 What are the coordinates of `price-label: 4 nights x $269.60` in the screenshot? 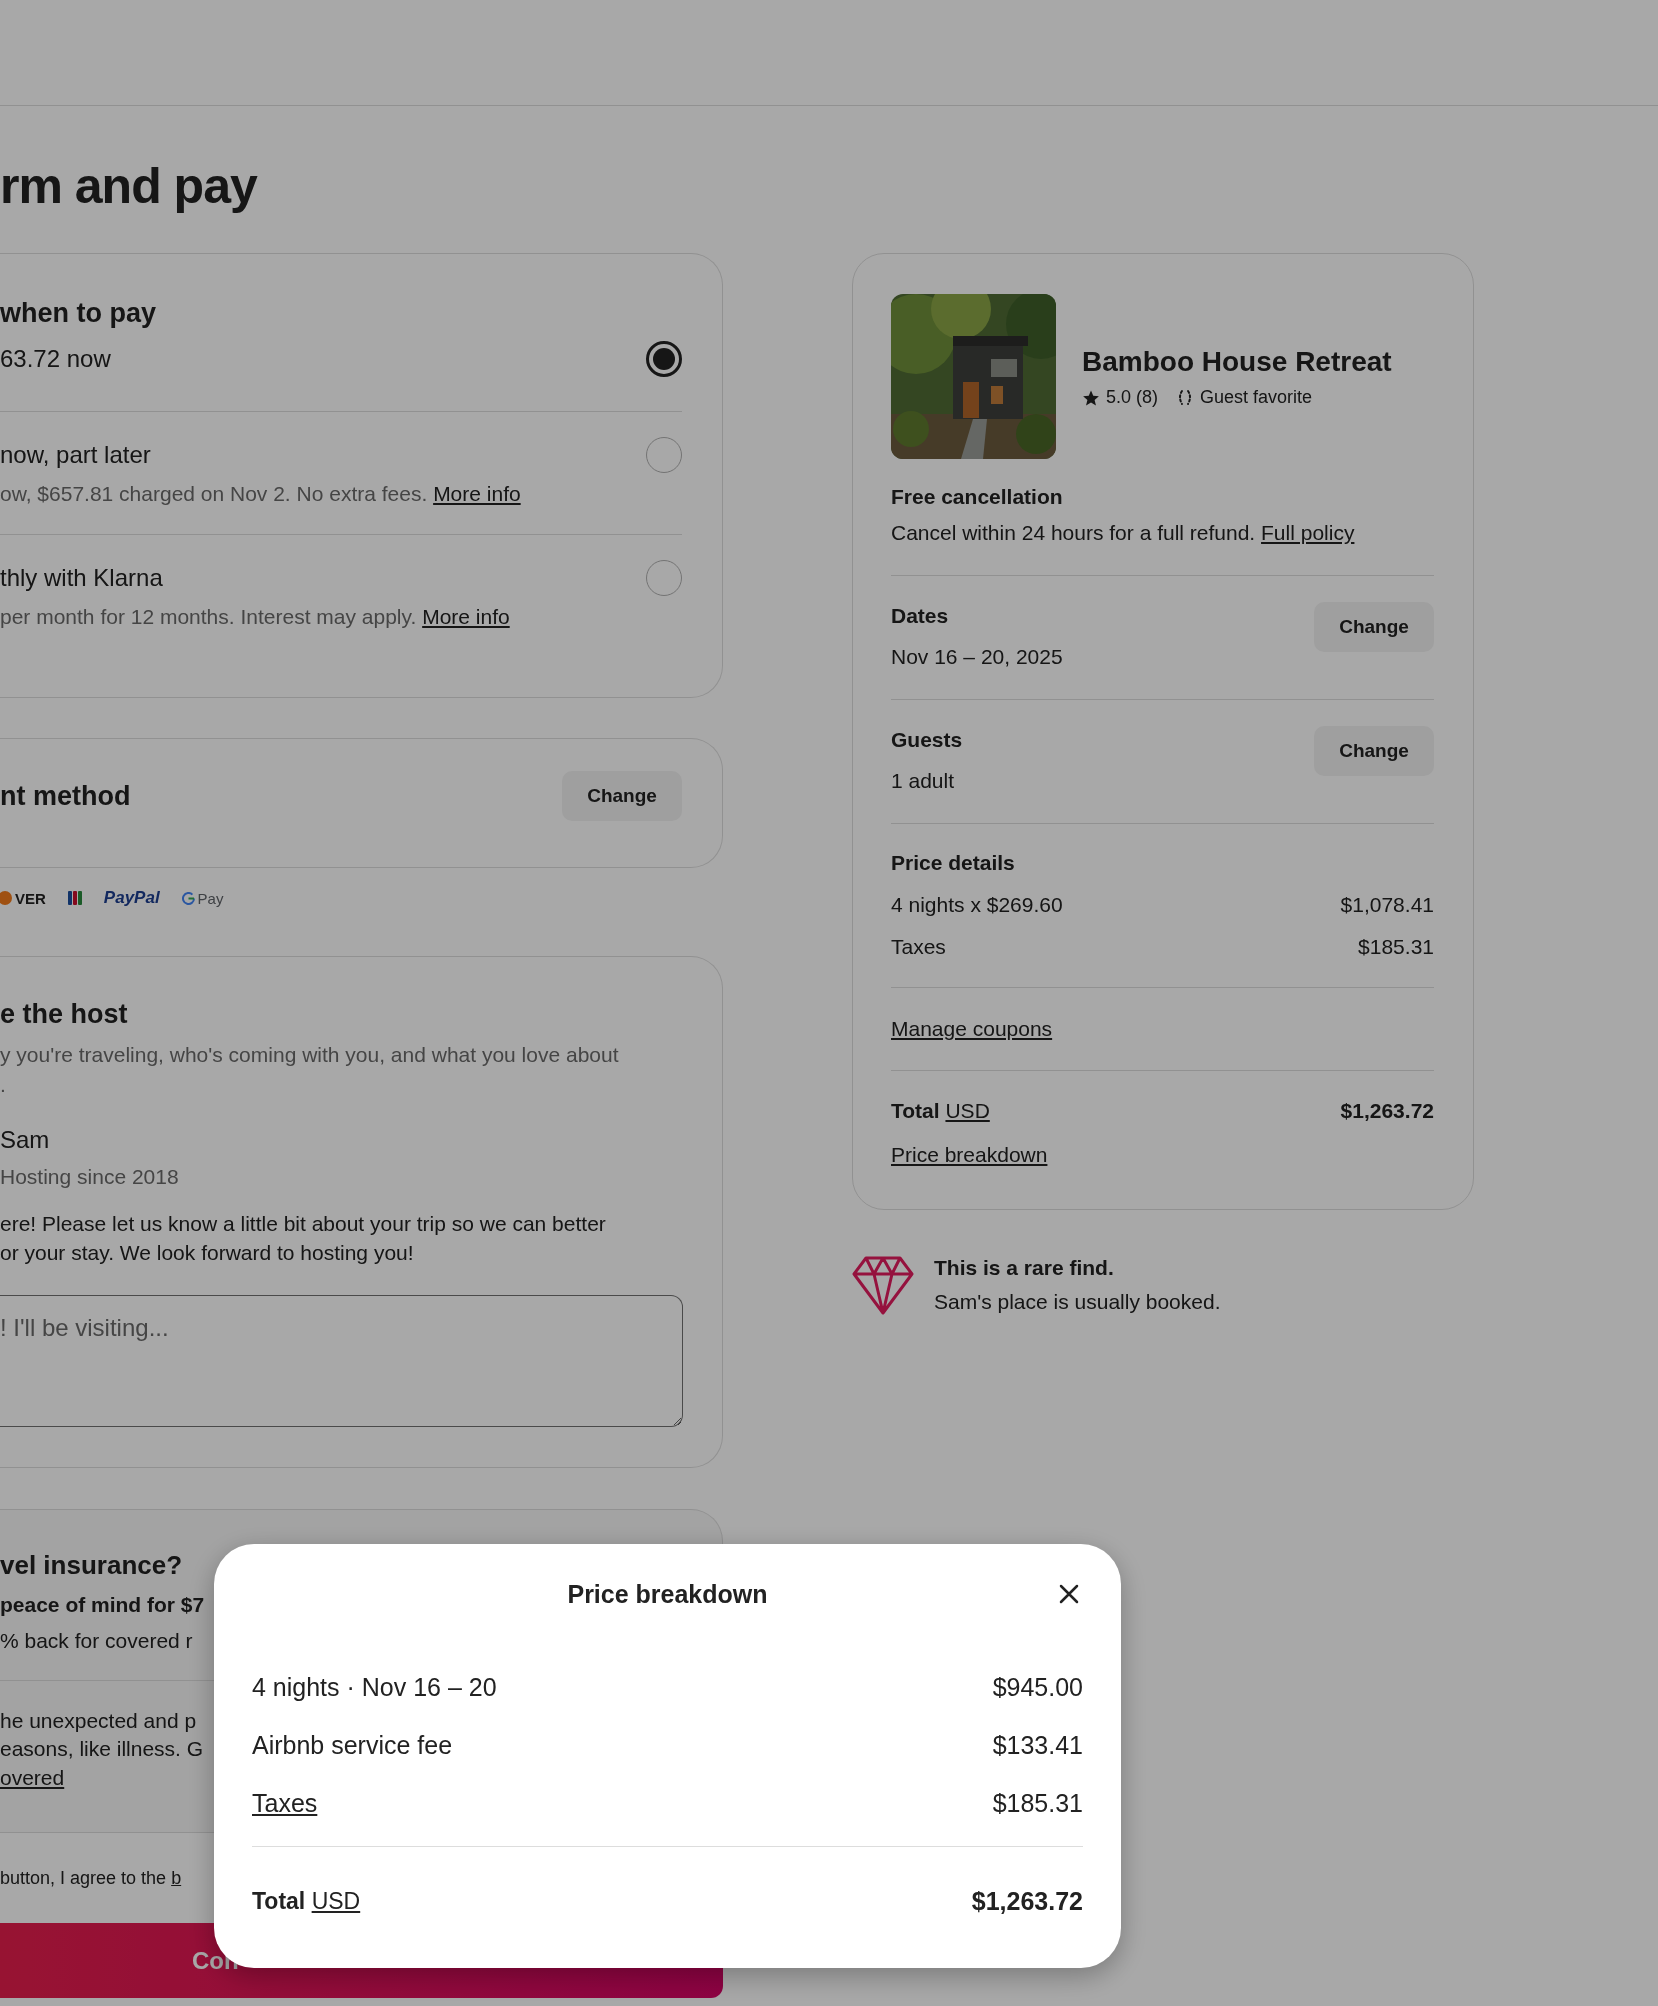 It's located at (977, 905).